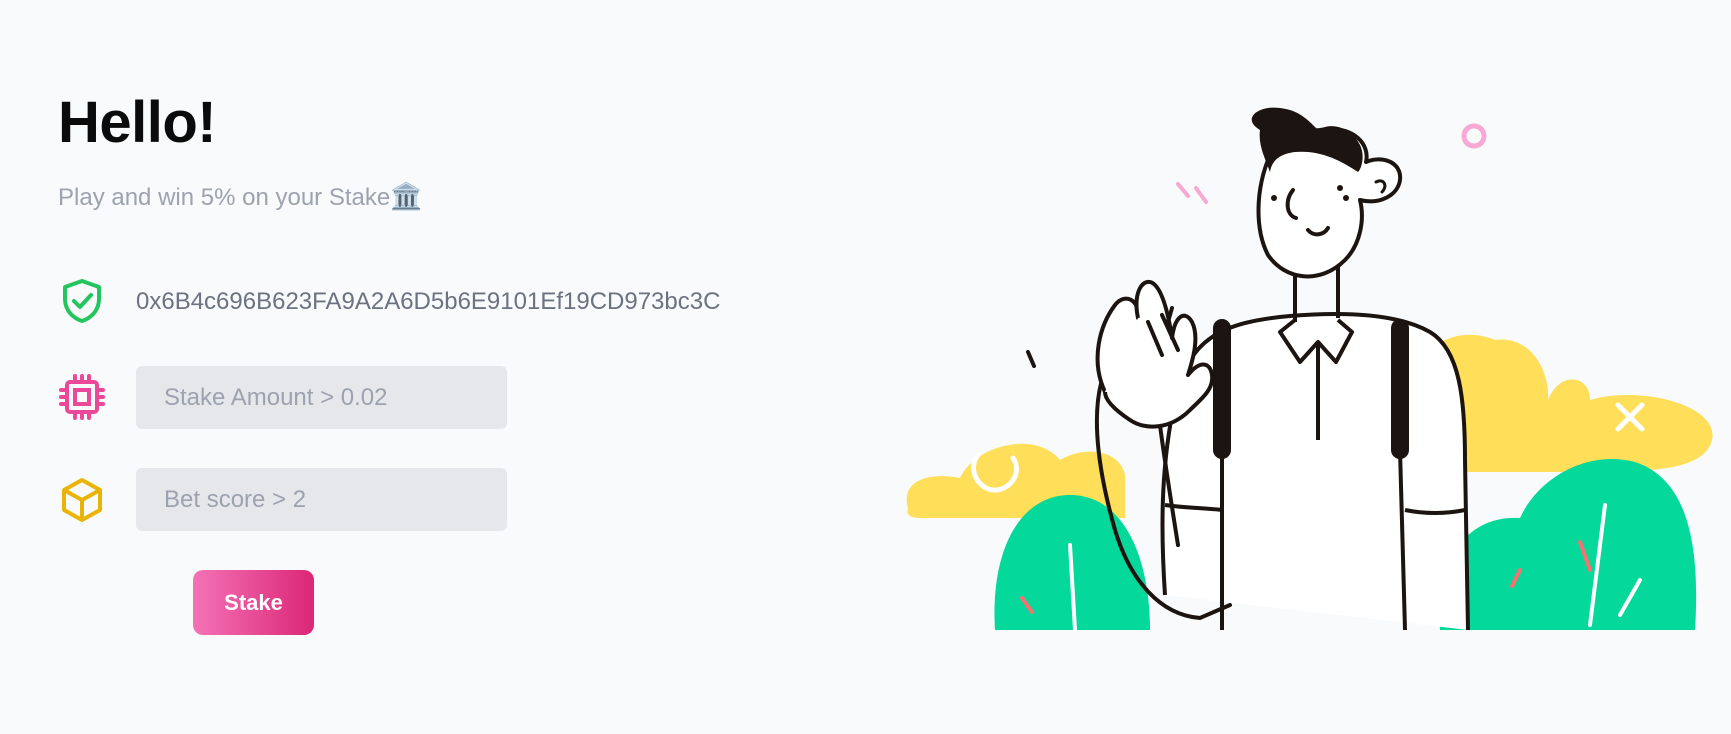 The height and width of the screenshot is (734, 1731). I want to click on stake-amount-input, so click(321, 397).